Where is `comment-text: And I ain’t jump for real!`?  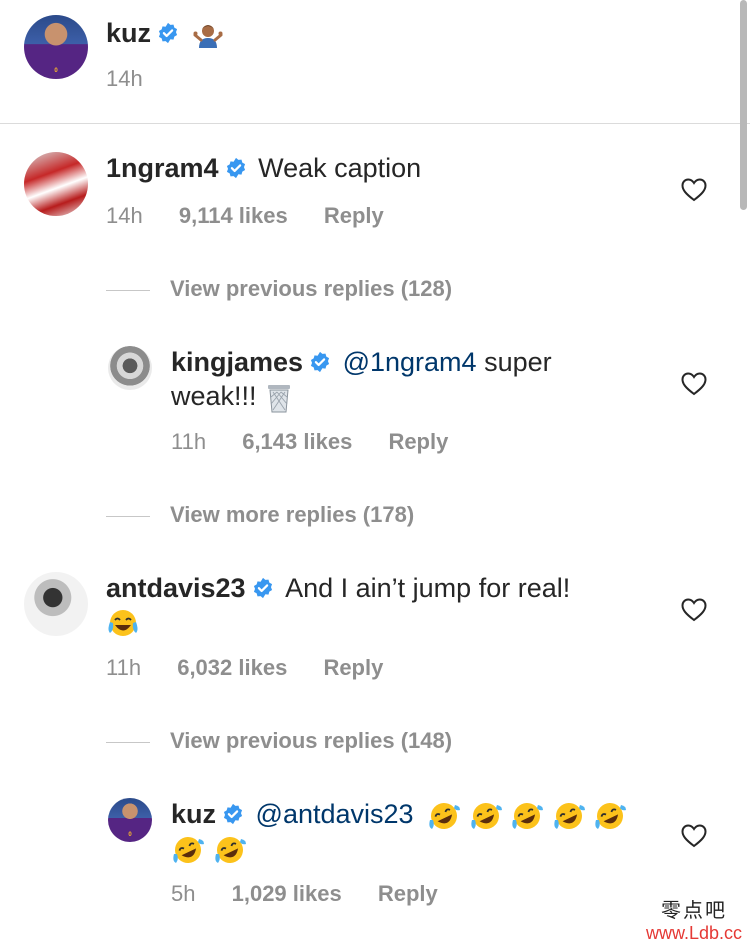 comment-text: And I ain’t jump for real! is located at coordinates (428, 588).